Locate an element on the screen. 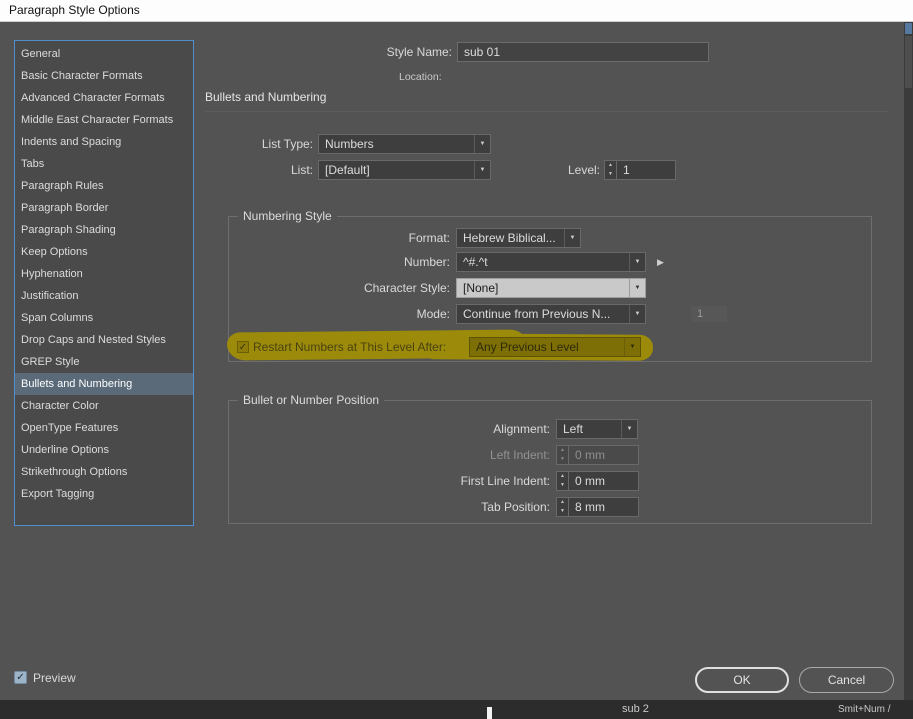  alignment-label: Alignment: is located at coordinates (521, 429).